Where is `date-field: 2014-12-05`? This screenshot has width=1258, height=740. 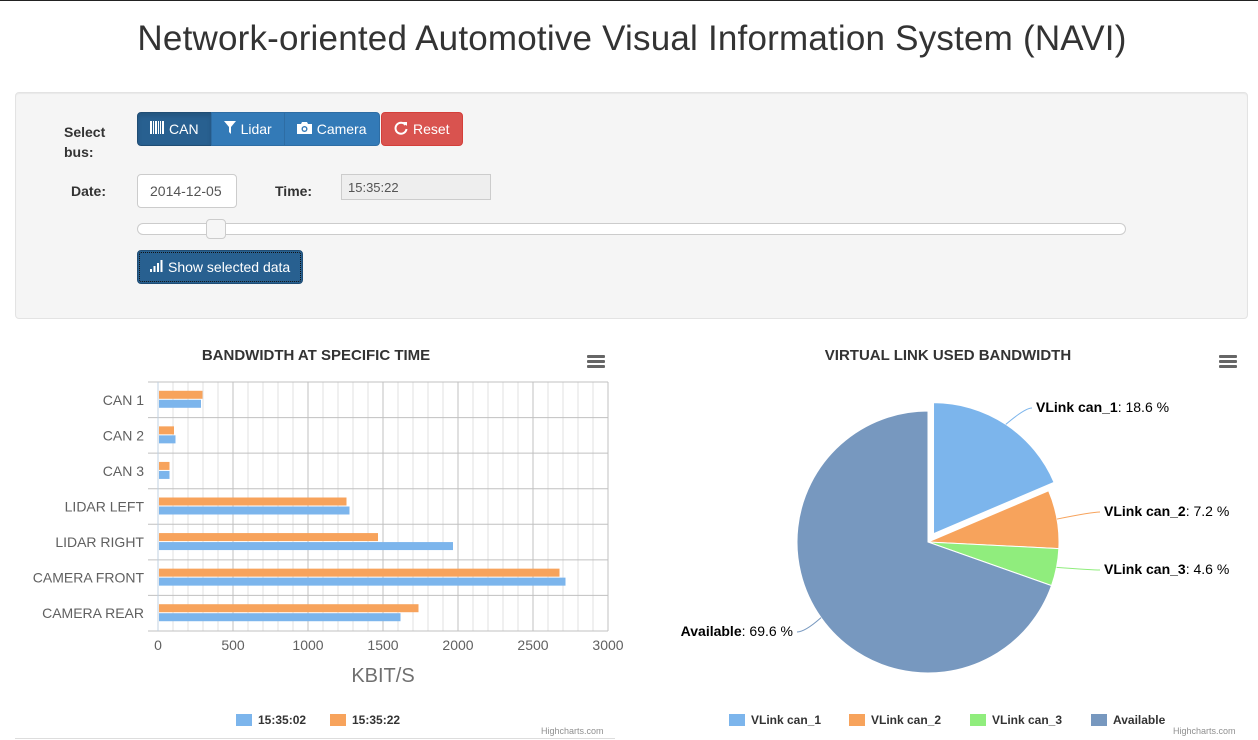
date-field: 2014-12-05 is located at coordinates (187, 191).